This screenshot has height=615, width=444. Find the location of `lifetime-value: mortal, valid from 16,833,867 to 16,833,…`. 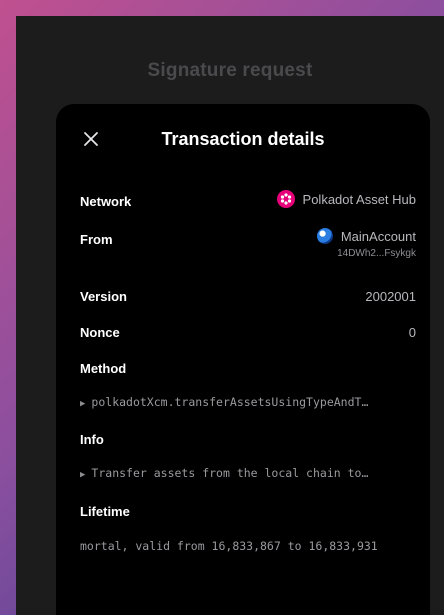

lifetime-value: mortal, valid from 16,833,867 to 16,833,… is located at coordinates (229, 546).